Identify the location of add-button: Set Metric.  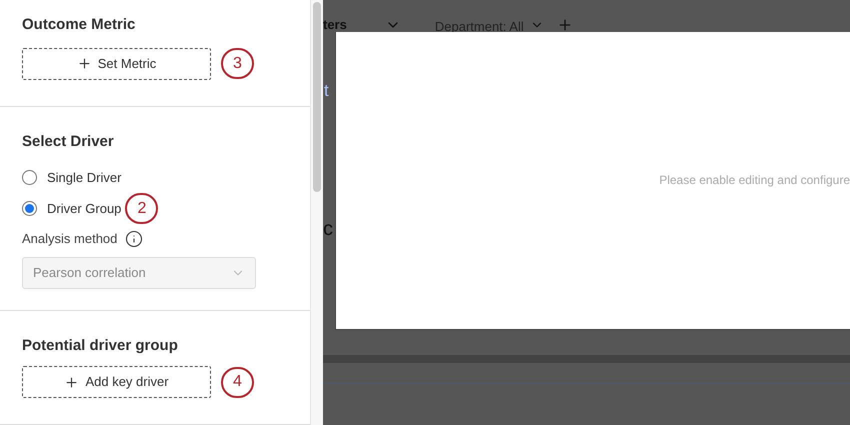
(116, 64).